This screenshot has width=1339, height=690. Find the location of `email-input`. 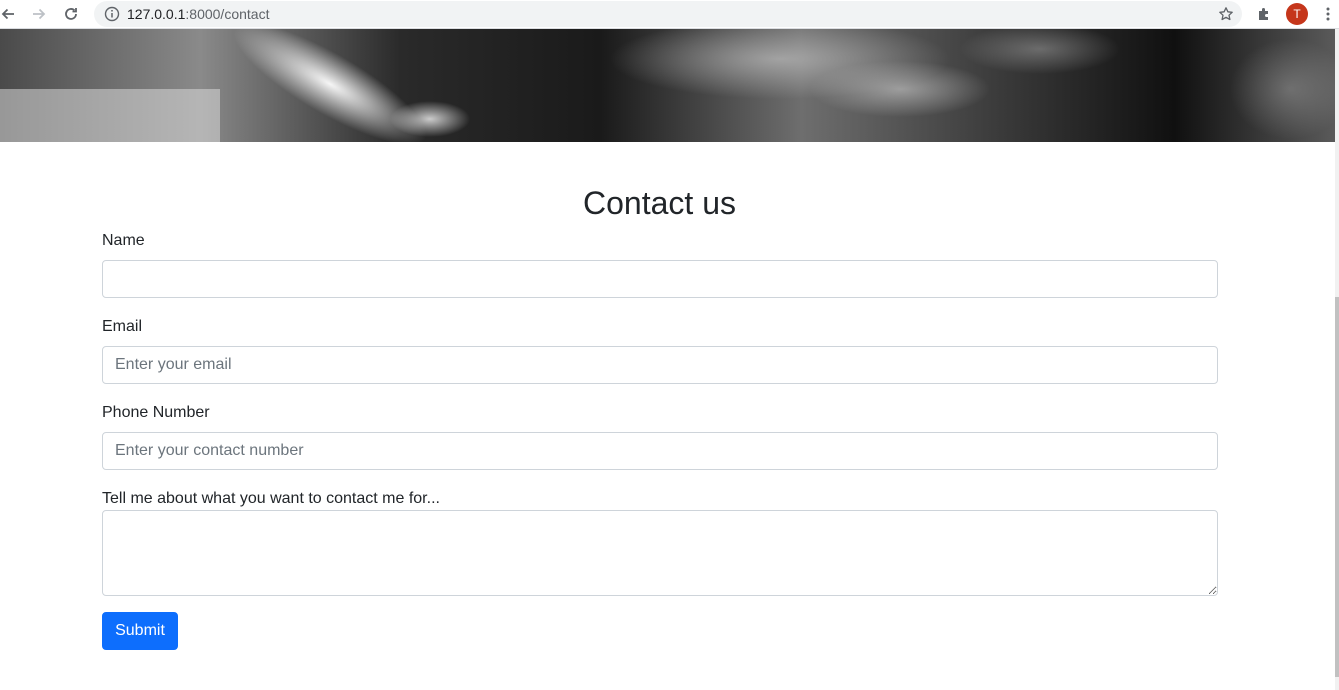

email-input is located at coordinates (660, 365).